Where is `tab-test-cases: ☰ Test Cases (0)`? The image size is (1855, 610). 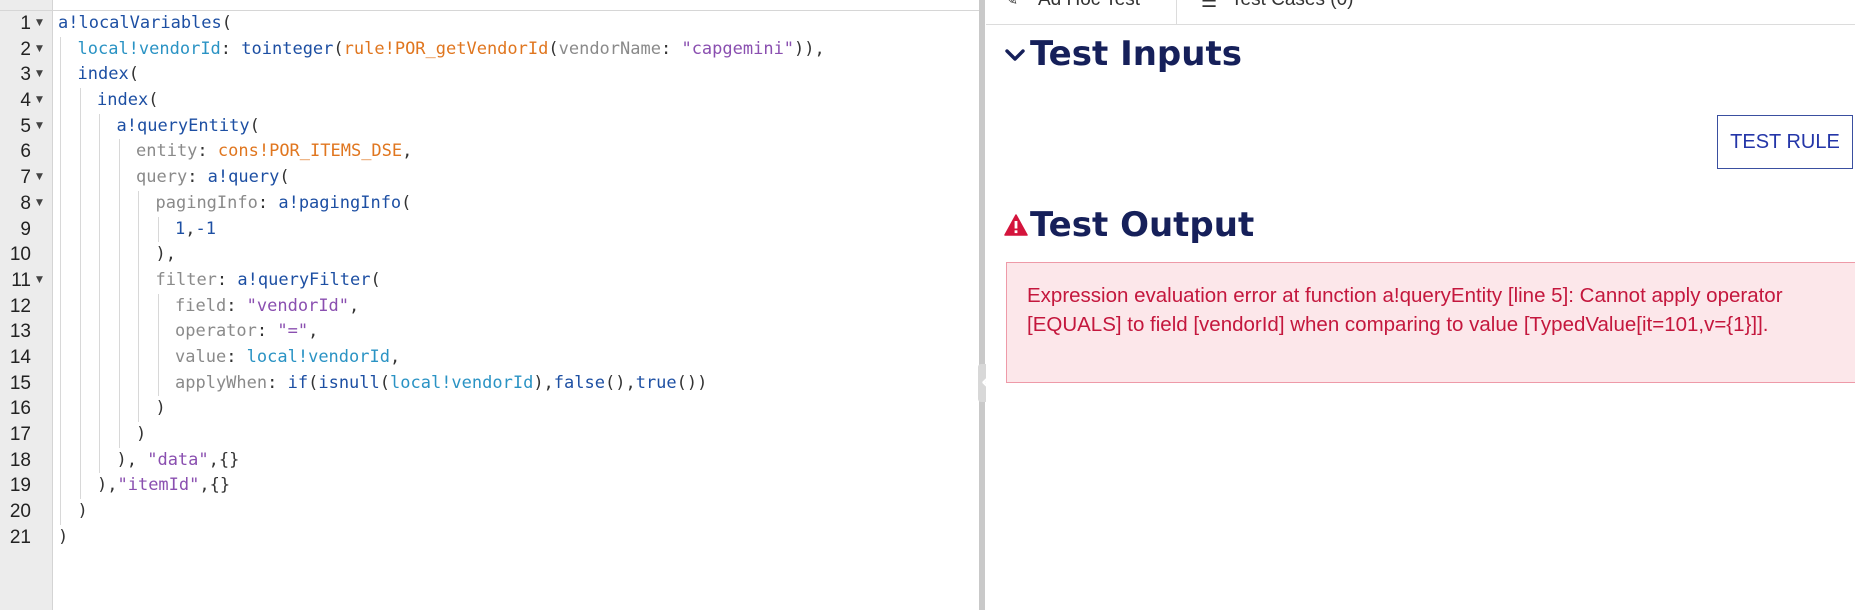
tab-test-cases: ☰ Test Cases (0) is located at coordinates (1281, 12).